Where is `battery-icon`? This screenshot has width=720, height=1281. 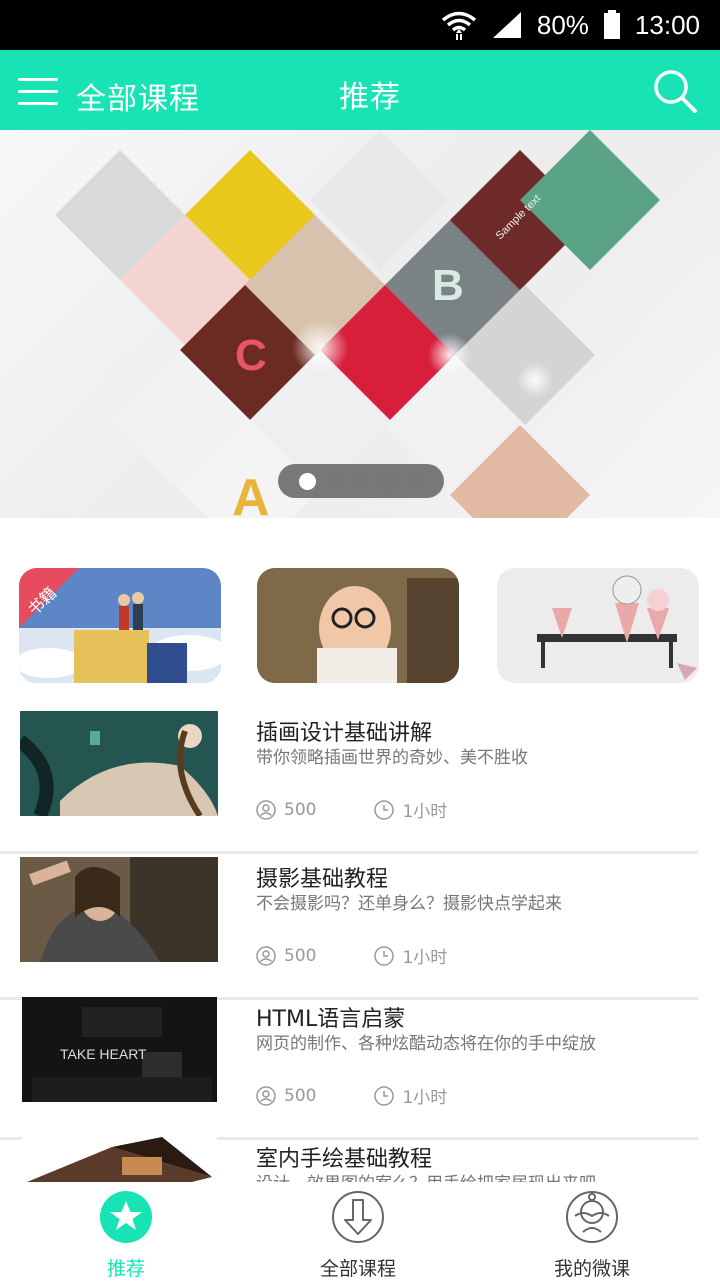 battery-icon is located at coordinates (611, 24).